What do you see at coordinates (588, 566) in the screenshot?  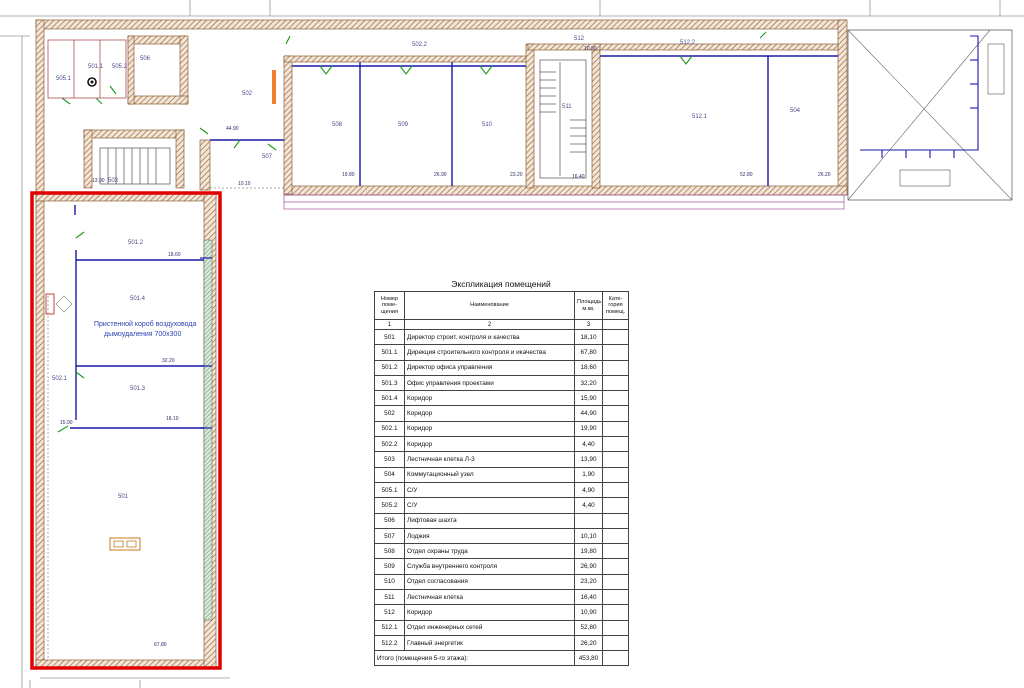 I see `room-area-cell: 26,90` at bounding box center [588, 566].